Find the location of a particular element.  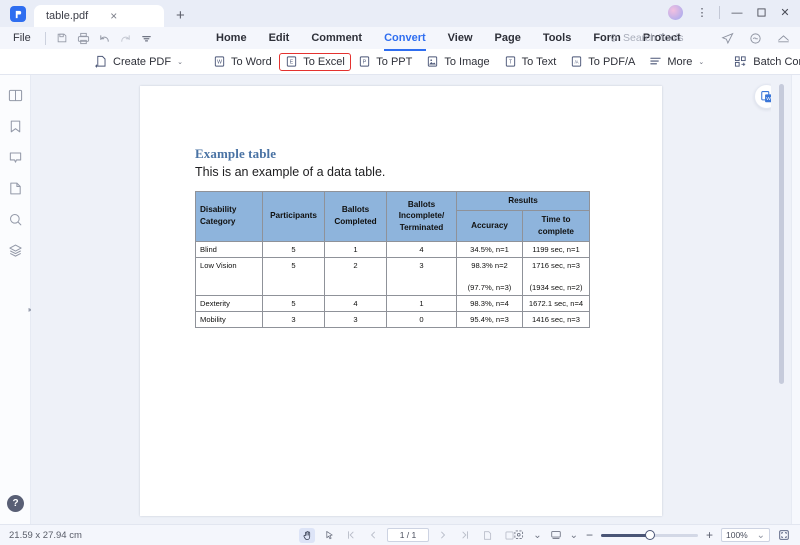

tab-close-icon: × is located at coordinates (113, 16).